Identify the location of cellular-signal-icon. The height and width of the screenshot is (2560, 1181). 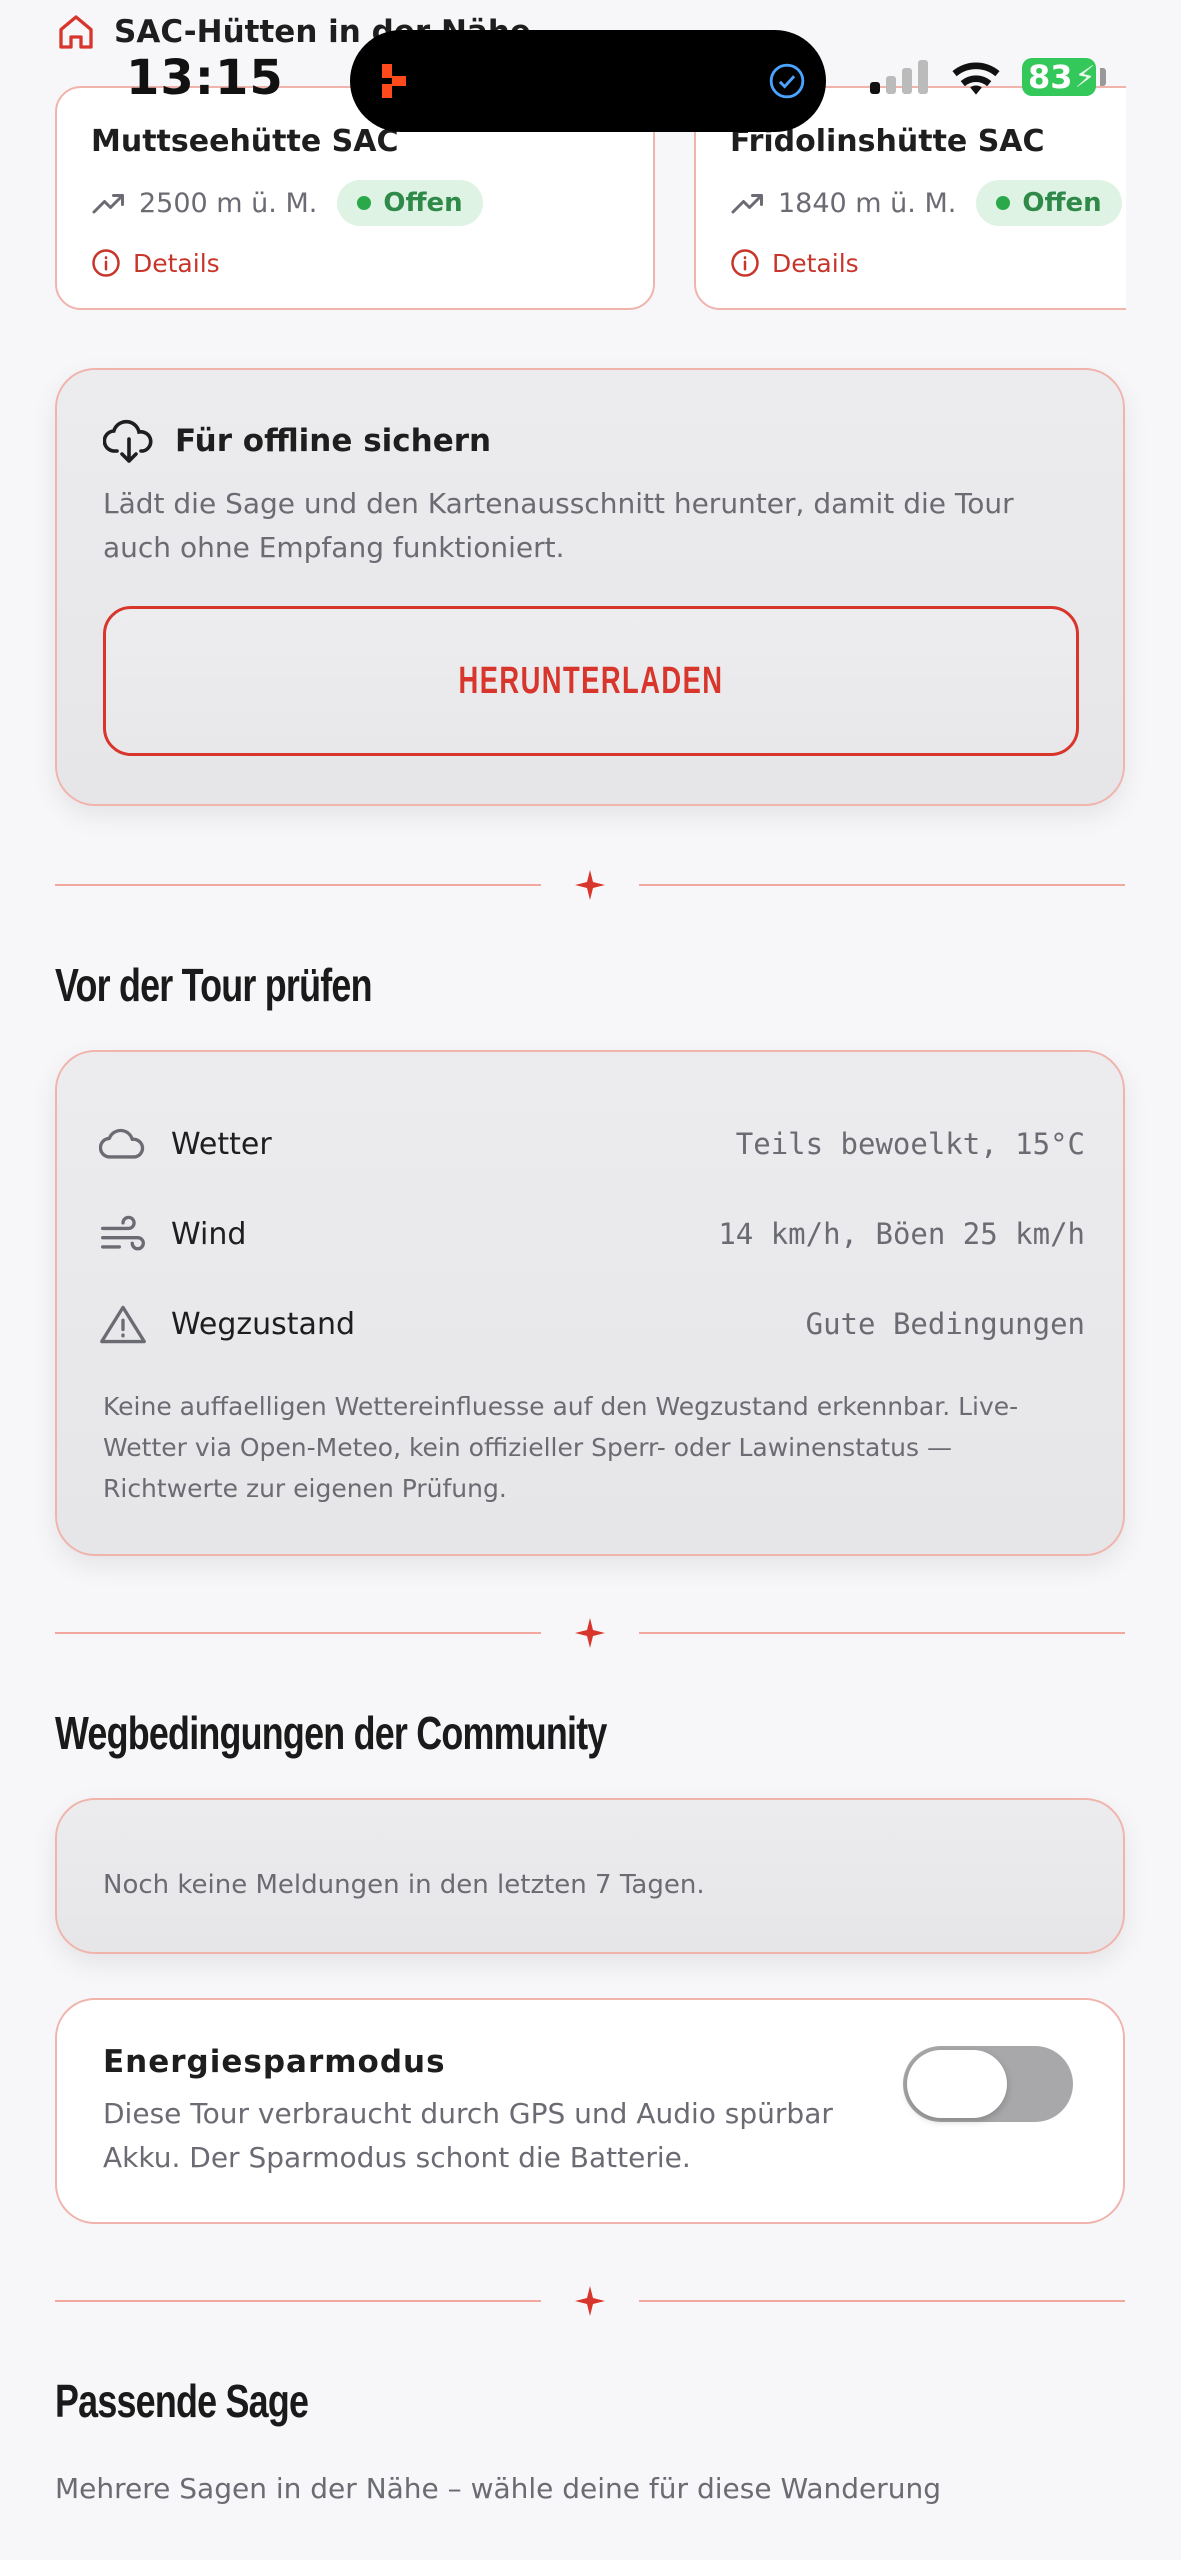
(899, 77).